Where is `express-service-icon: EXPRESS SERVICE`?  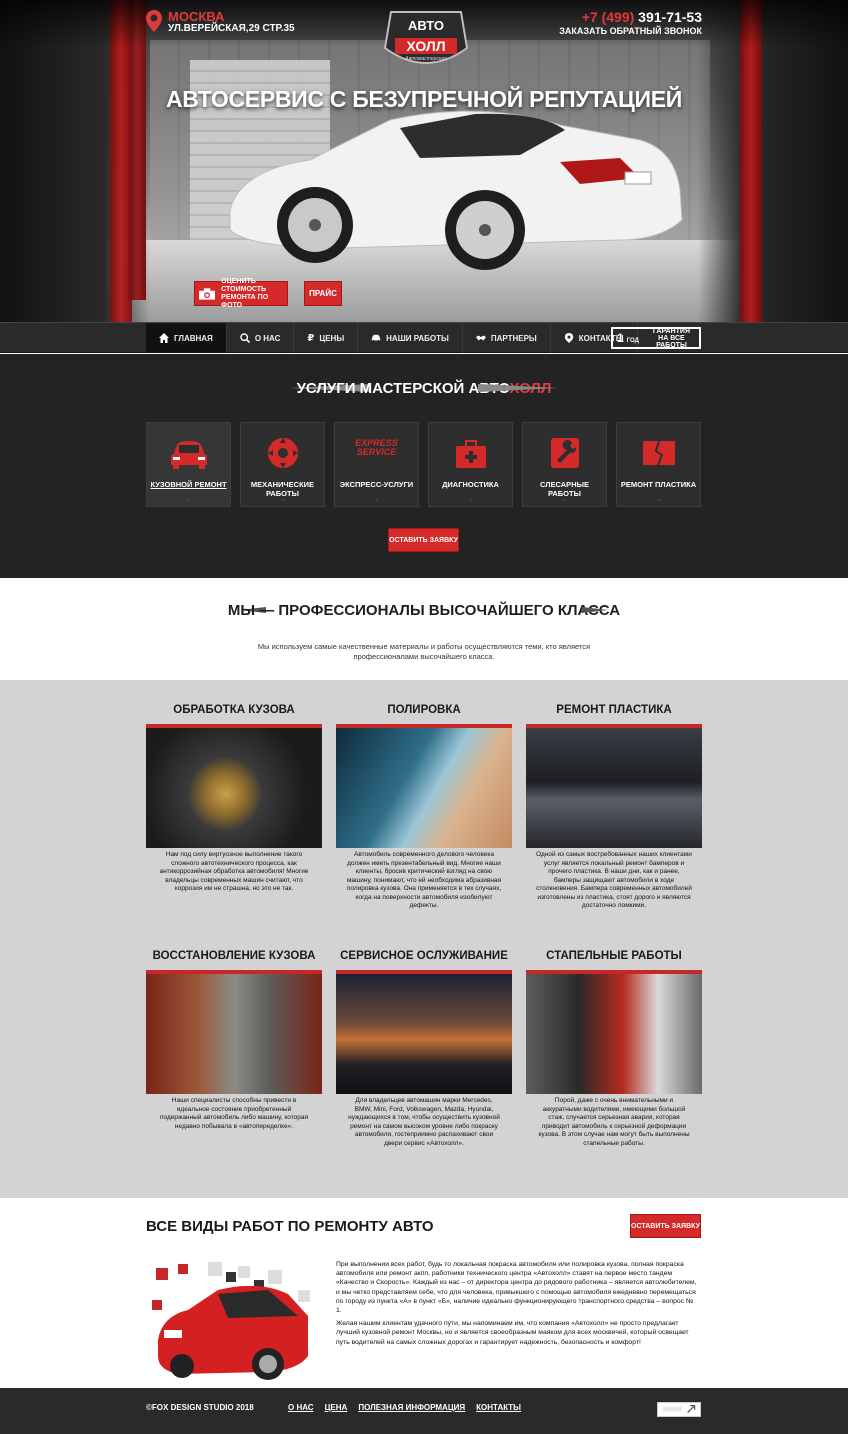
express-service-icon: EXPRESS SERVICE is located at coordinates (376, 448).